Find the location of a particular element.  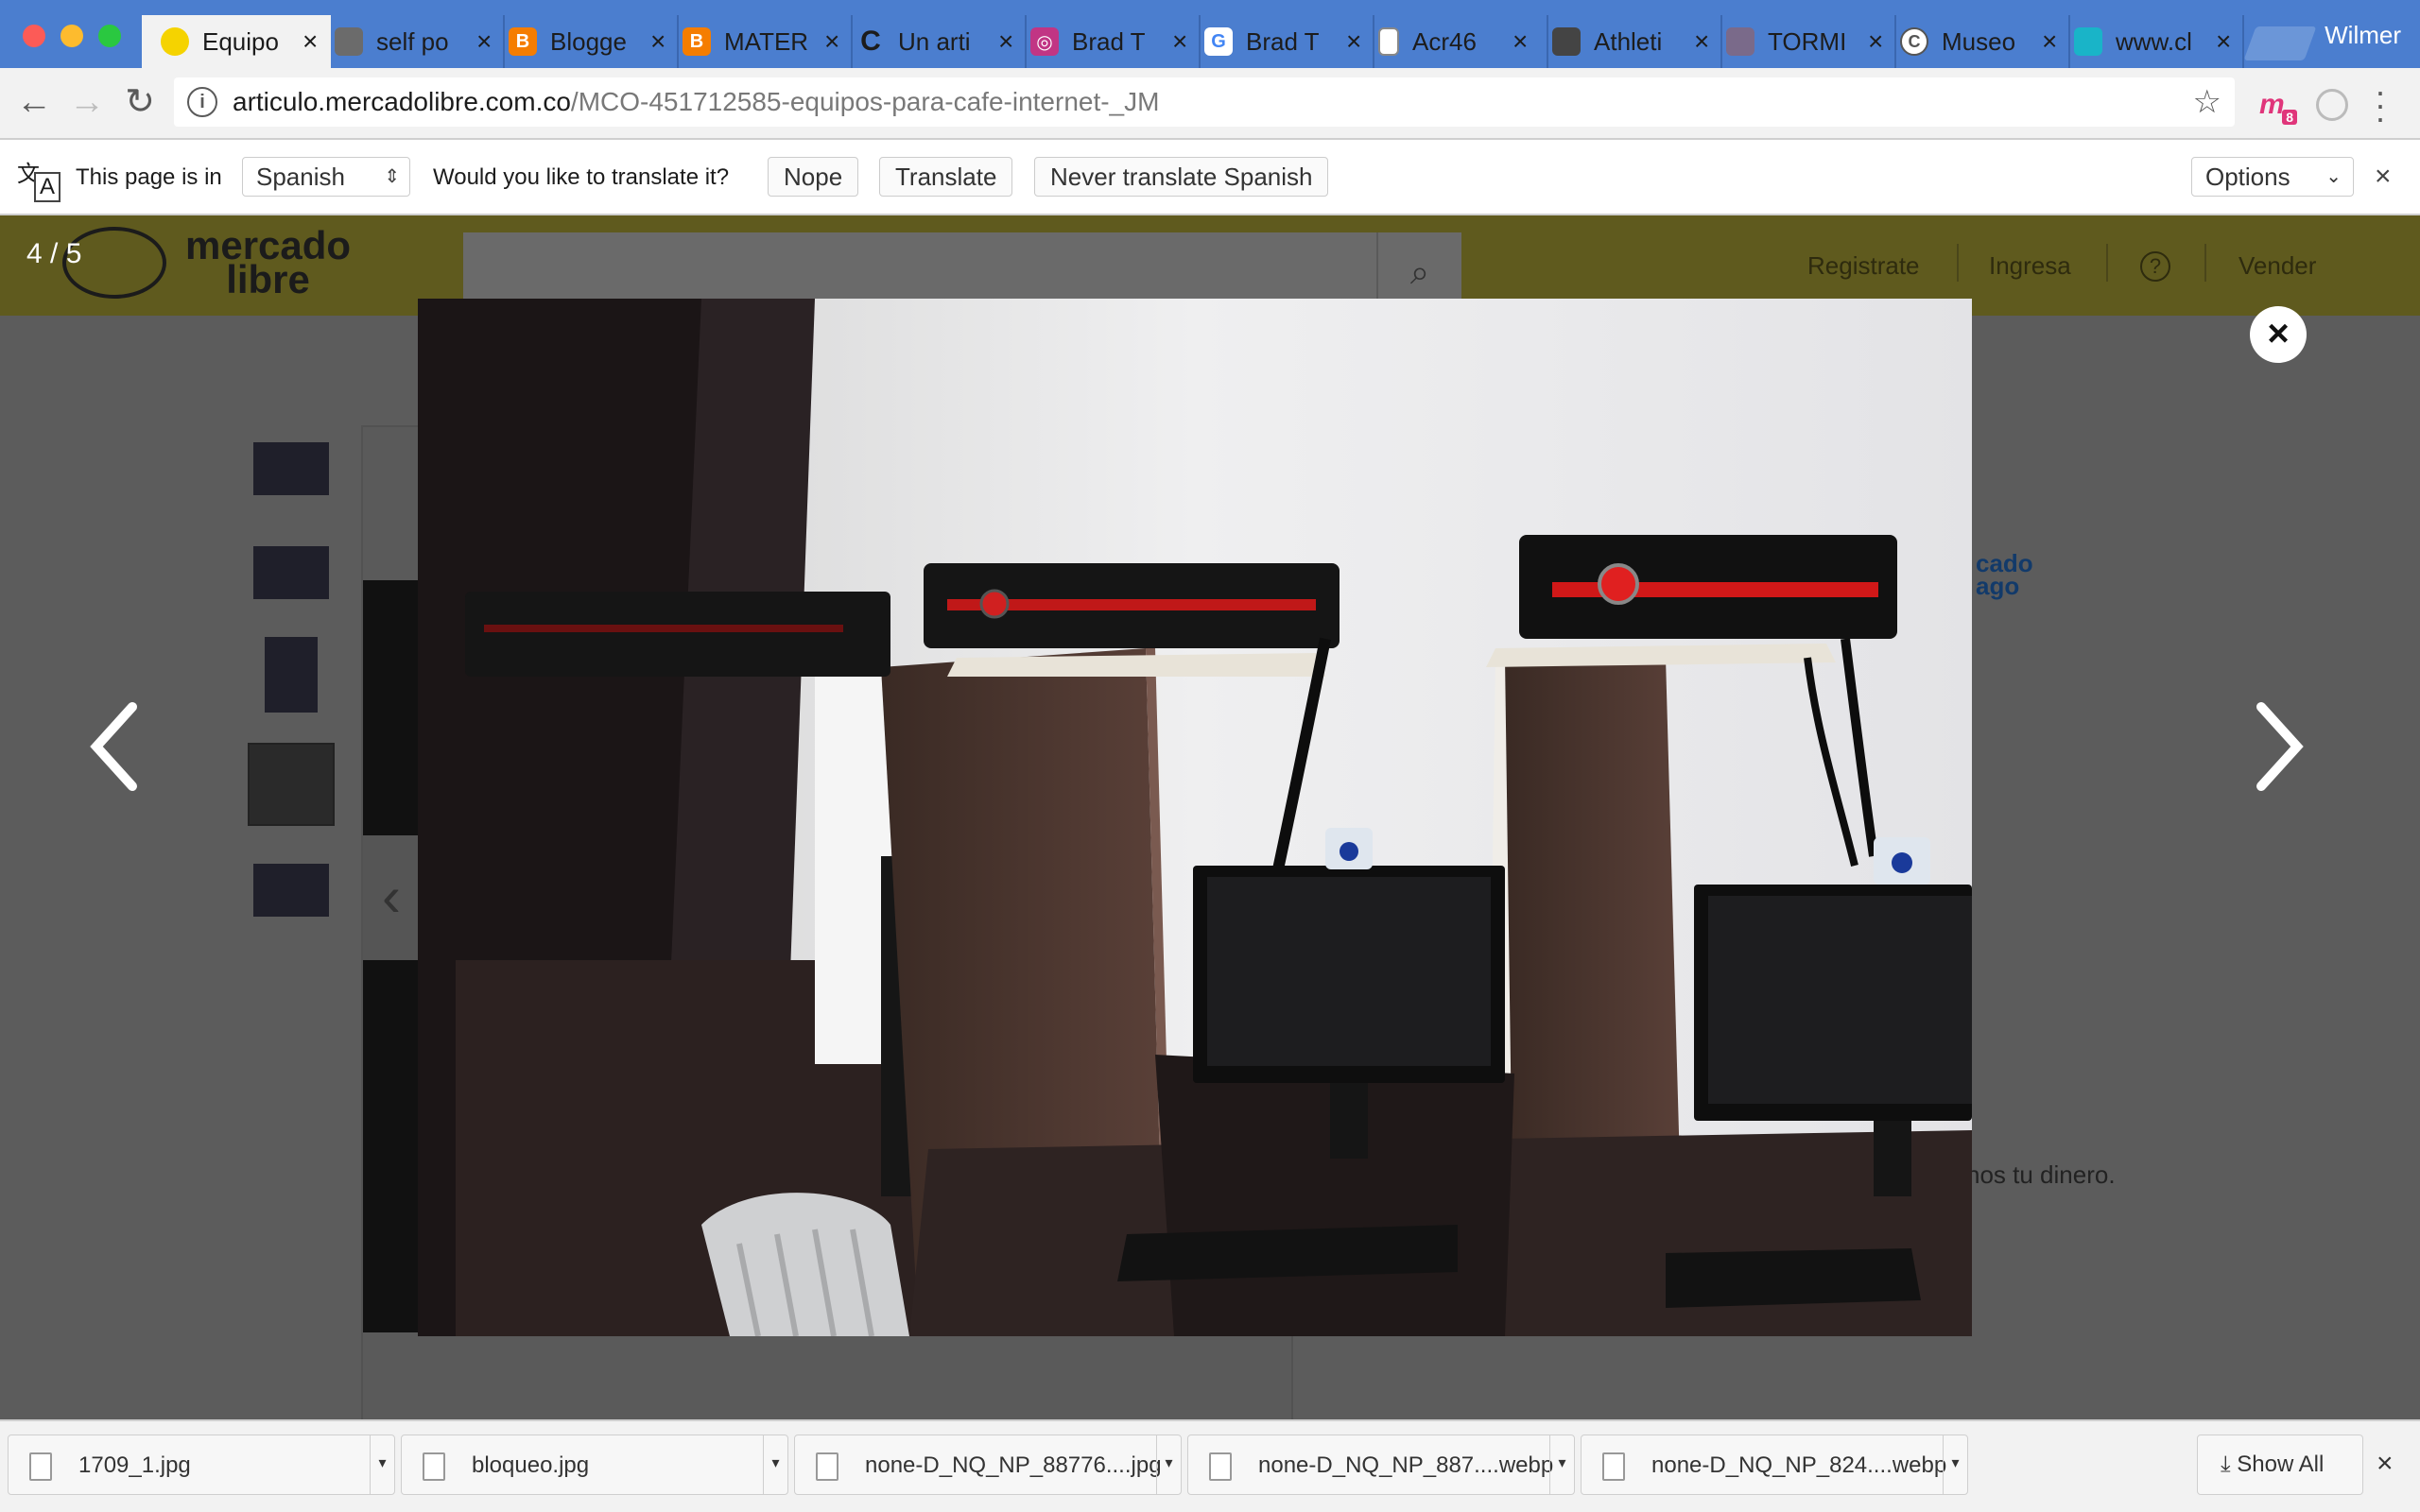

show-all-button: ⤓ Show All is located at coordinates (2280, 1465).